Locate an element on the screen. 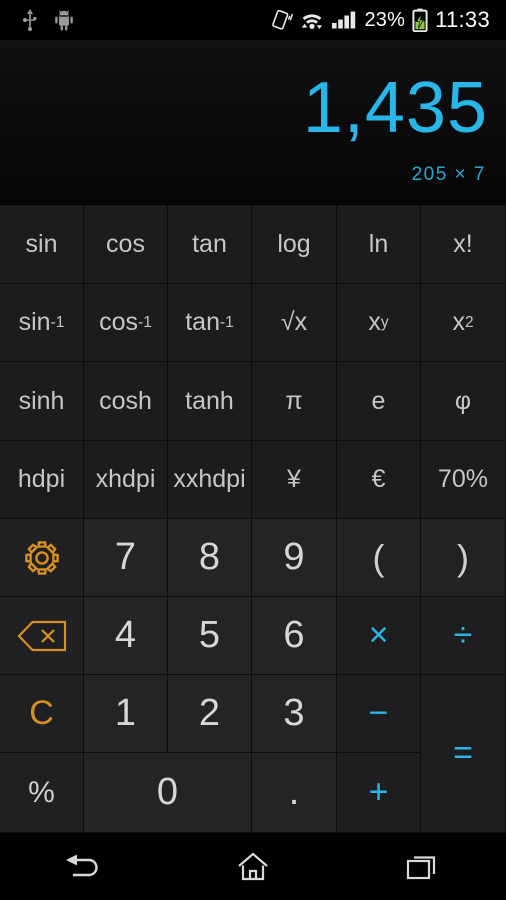 The height and width of the screenshot is (900, 506). key-sqrt: √x is located at coordinates (294, 323).